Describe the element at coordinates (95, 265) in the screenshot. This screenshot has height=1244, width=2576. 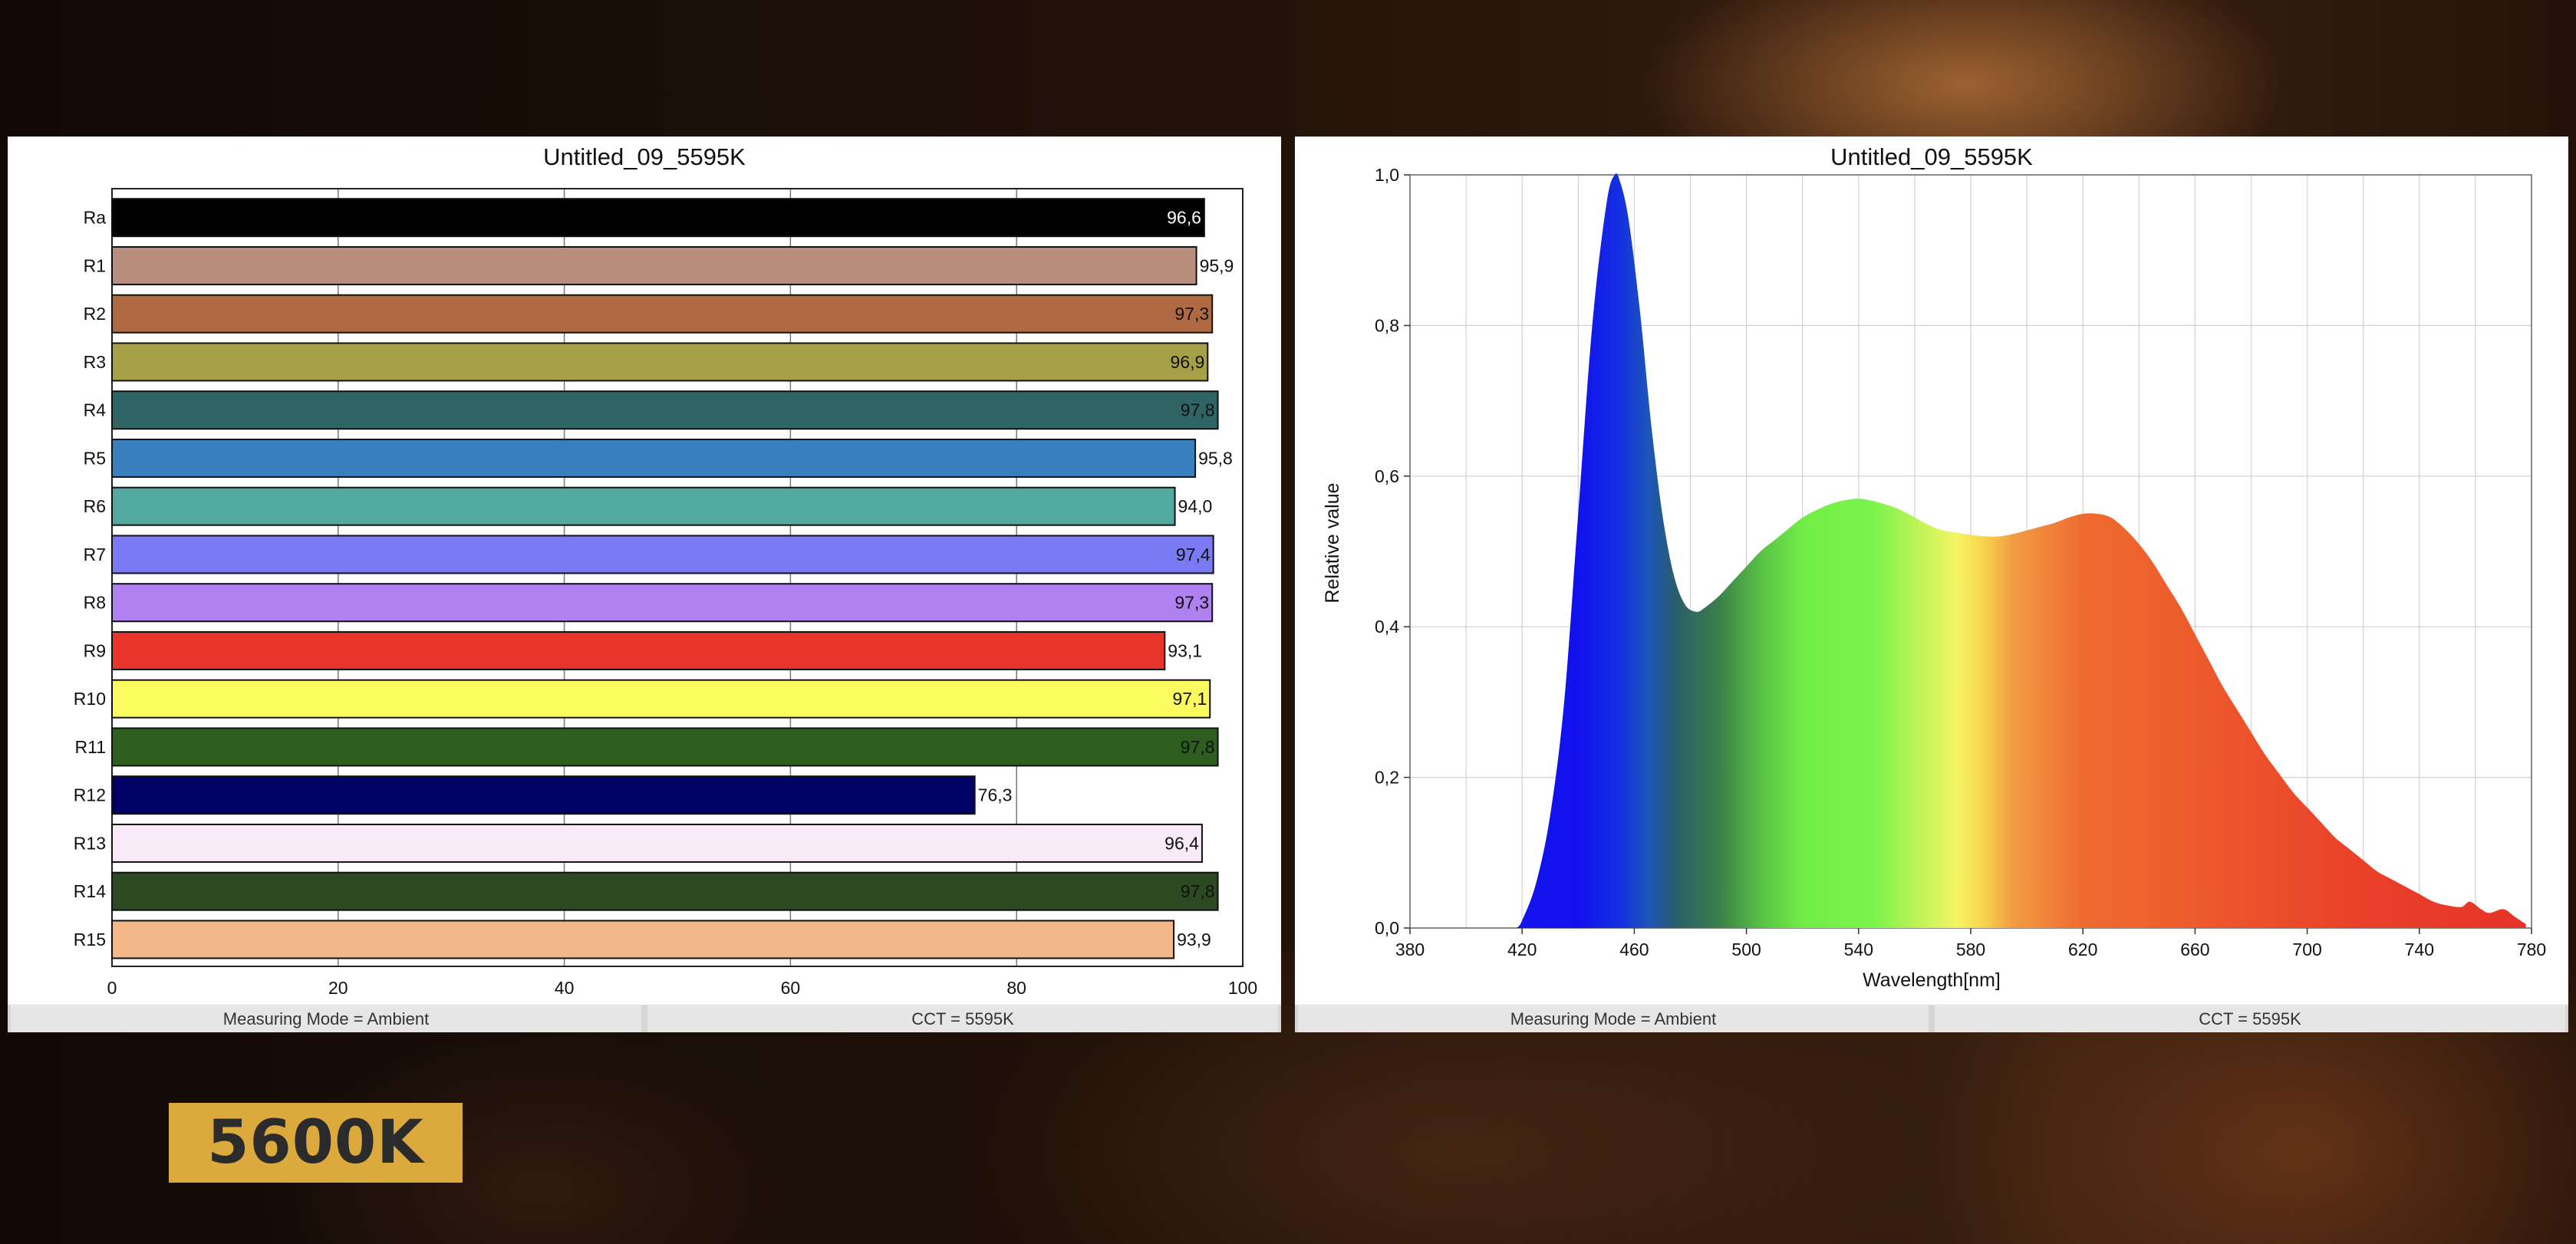
I see `category-label: R1` at that location.